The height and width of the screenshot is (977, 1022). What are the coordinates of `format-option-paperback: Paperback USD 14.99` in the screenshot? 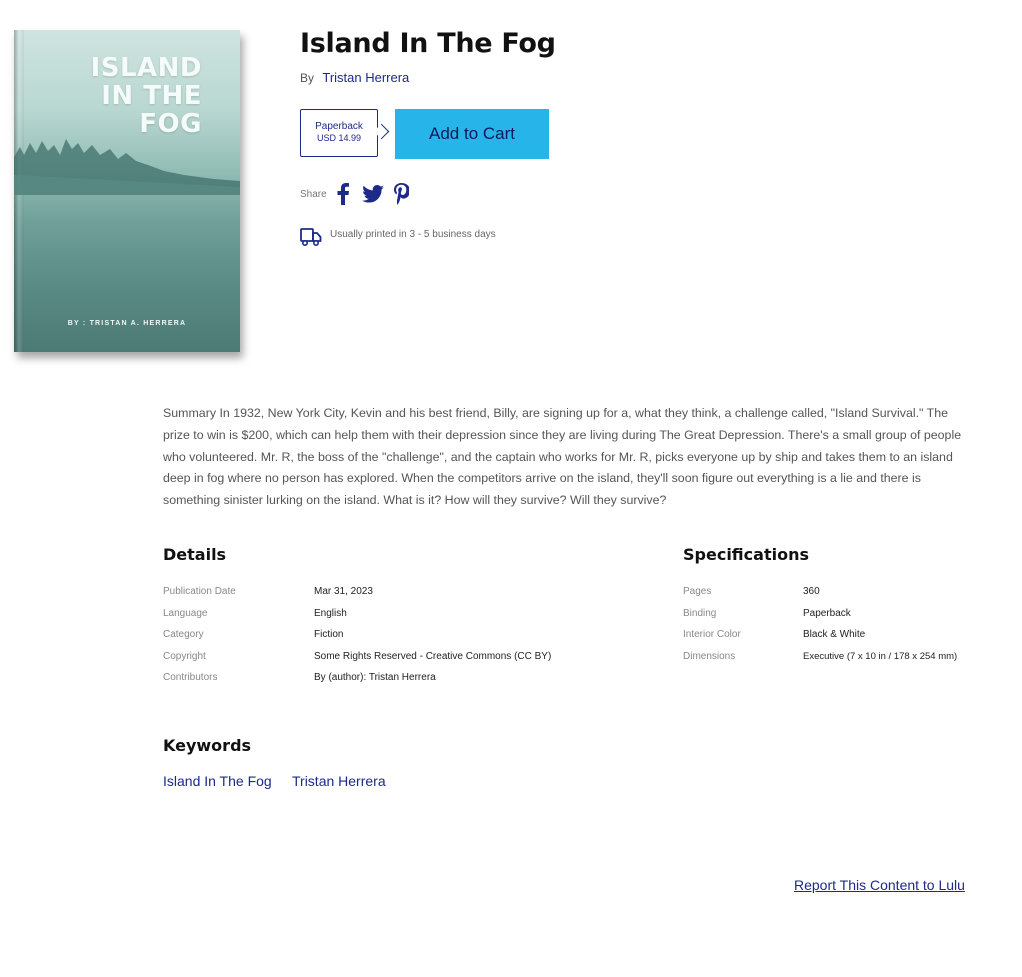 It's located at (339, 133).